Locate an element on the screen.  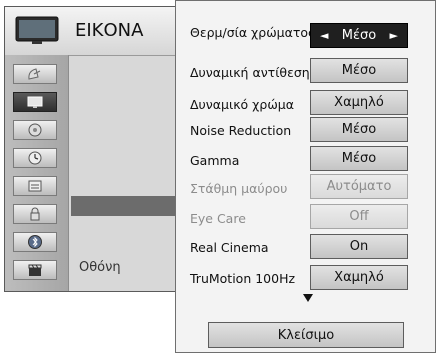
arrow-right-icon: ► is located at coordinates (394, 35).